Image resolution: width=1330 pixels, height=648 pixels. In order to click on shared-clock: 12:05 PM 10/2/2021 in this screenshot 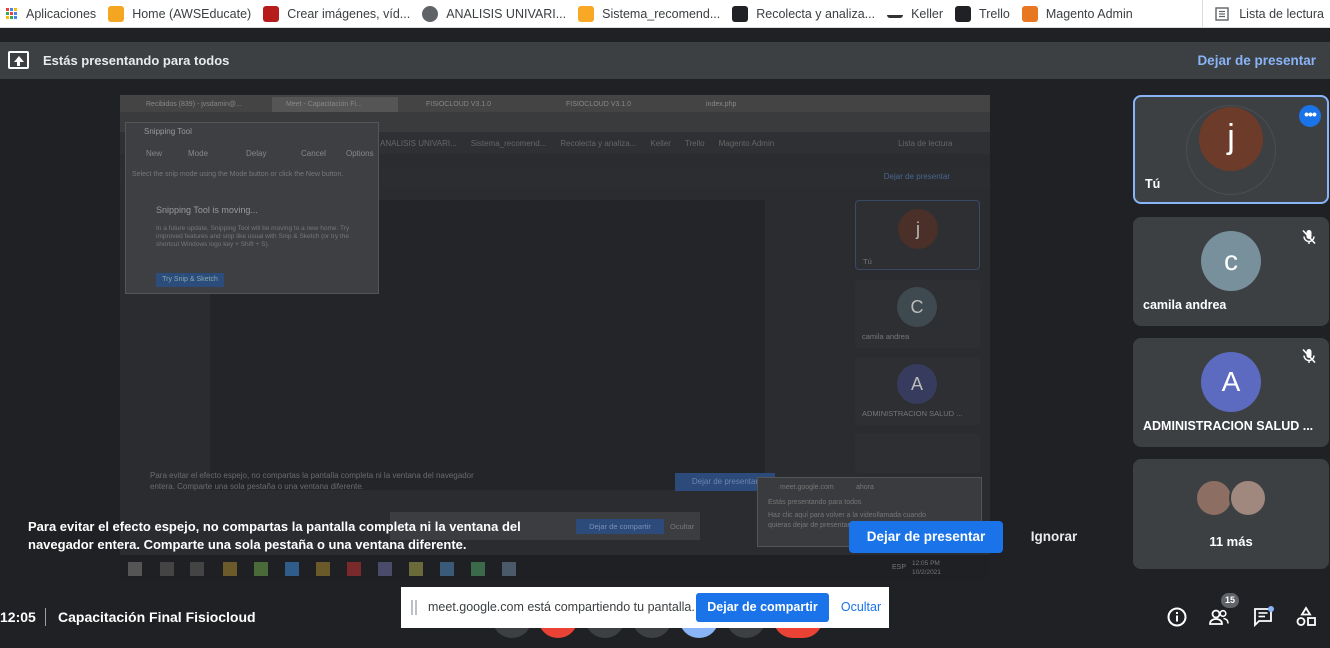, I will do `click(926, 568)`.